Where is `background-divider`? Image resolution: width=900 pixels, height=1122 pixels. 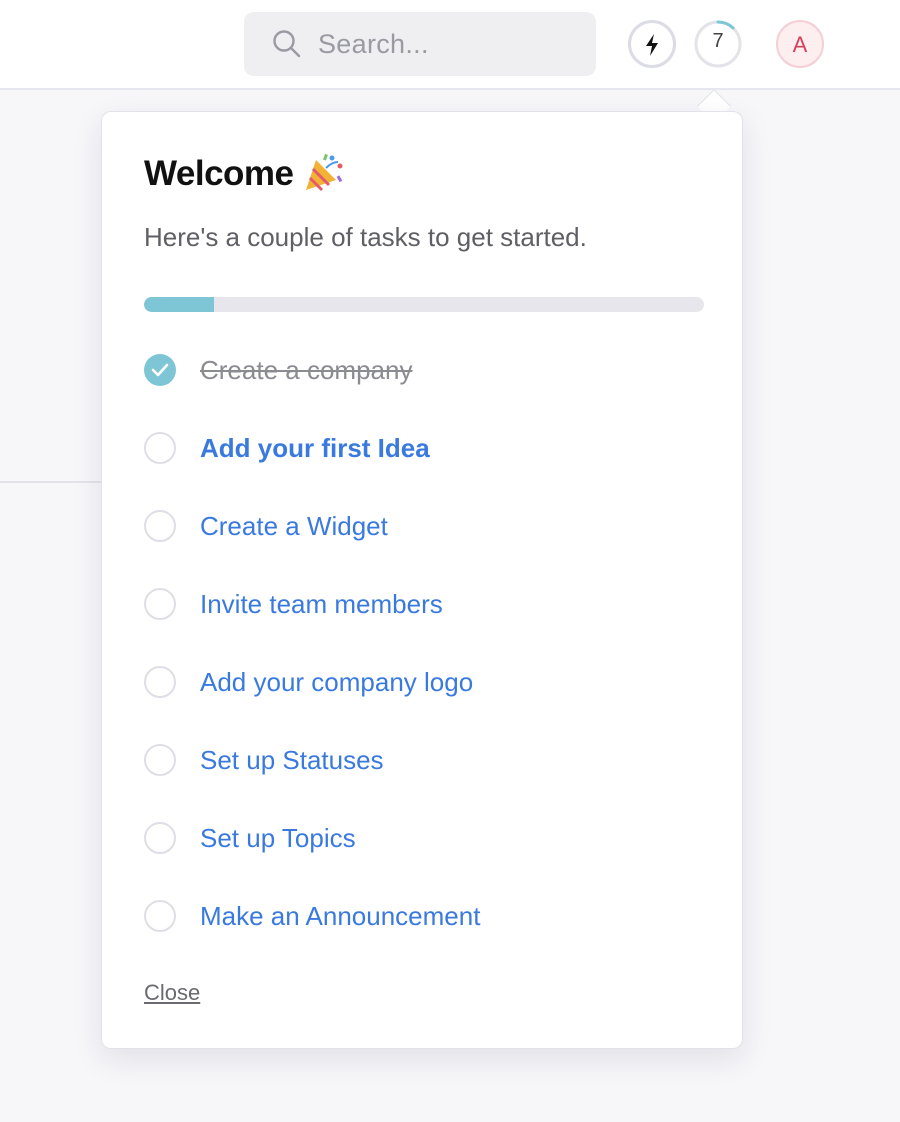 background-divider is located at coordinates (51, 482).